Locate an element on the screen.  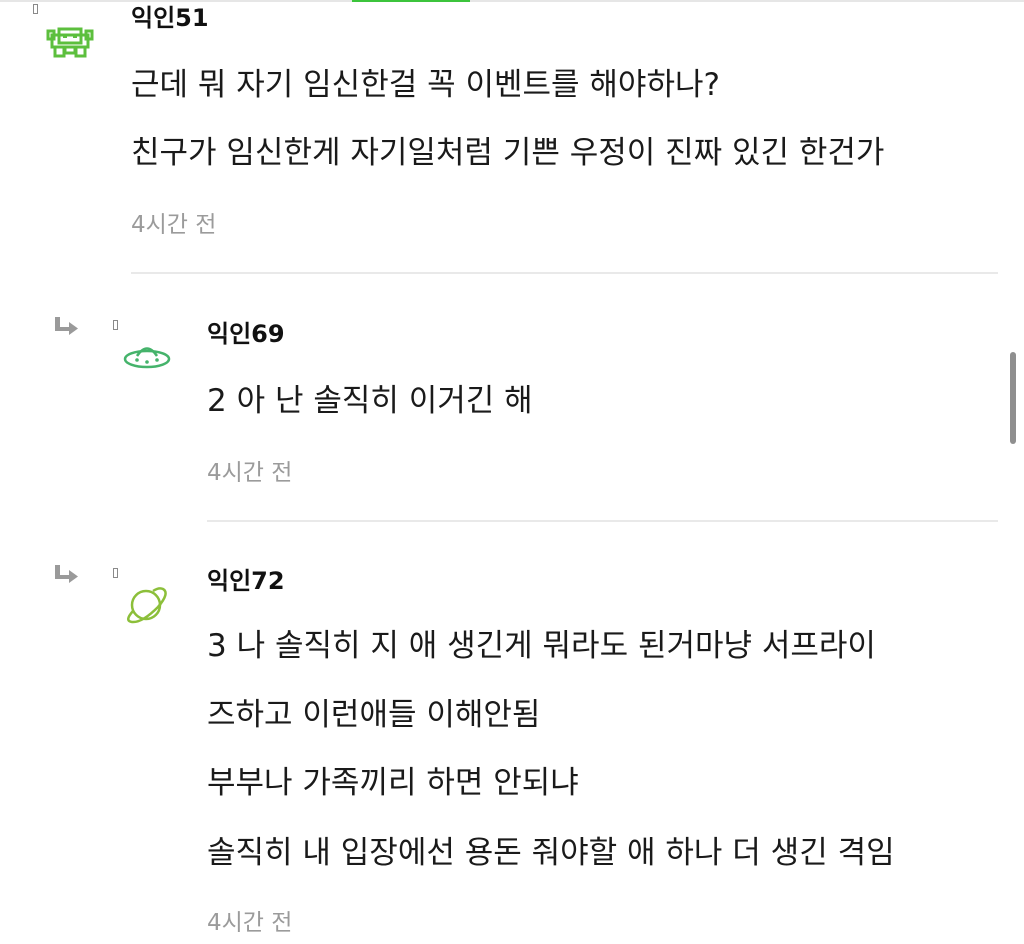
planet-icon is located at coordinates (146, 605).